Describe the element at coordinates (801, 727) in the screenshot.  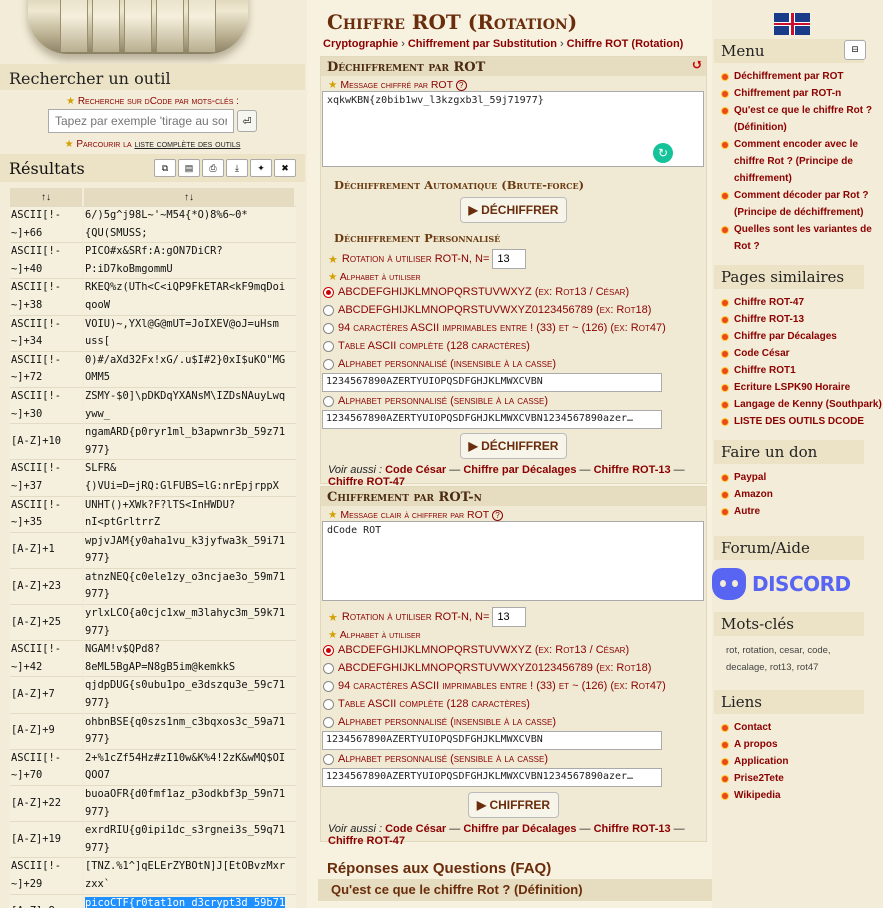
I see `footer-link: Contact` at that location.